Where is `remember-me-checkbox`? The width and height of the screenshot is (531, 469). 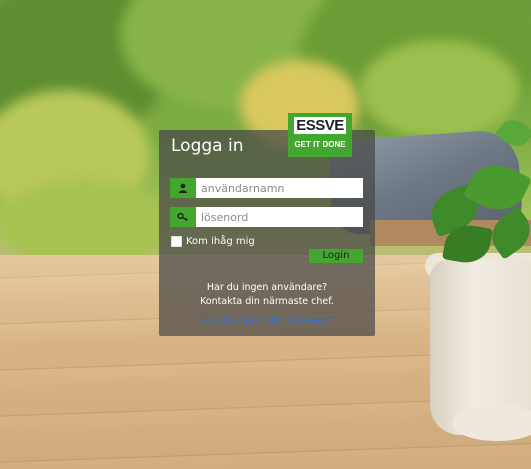
remember-me-checkbox is located at coordinates (176, 241).